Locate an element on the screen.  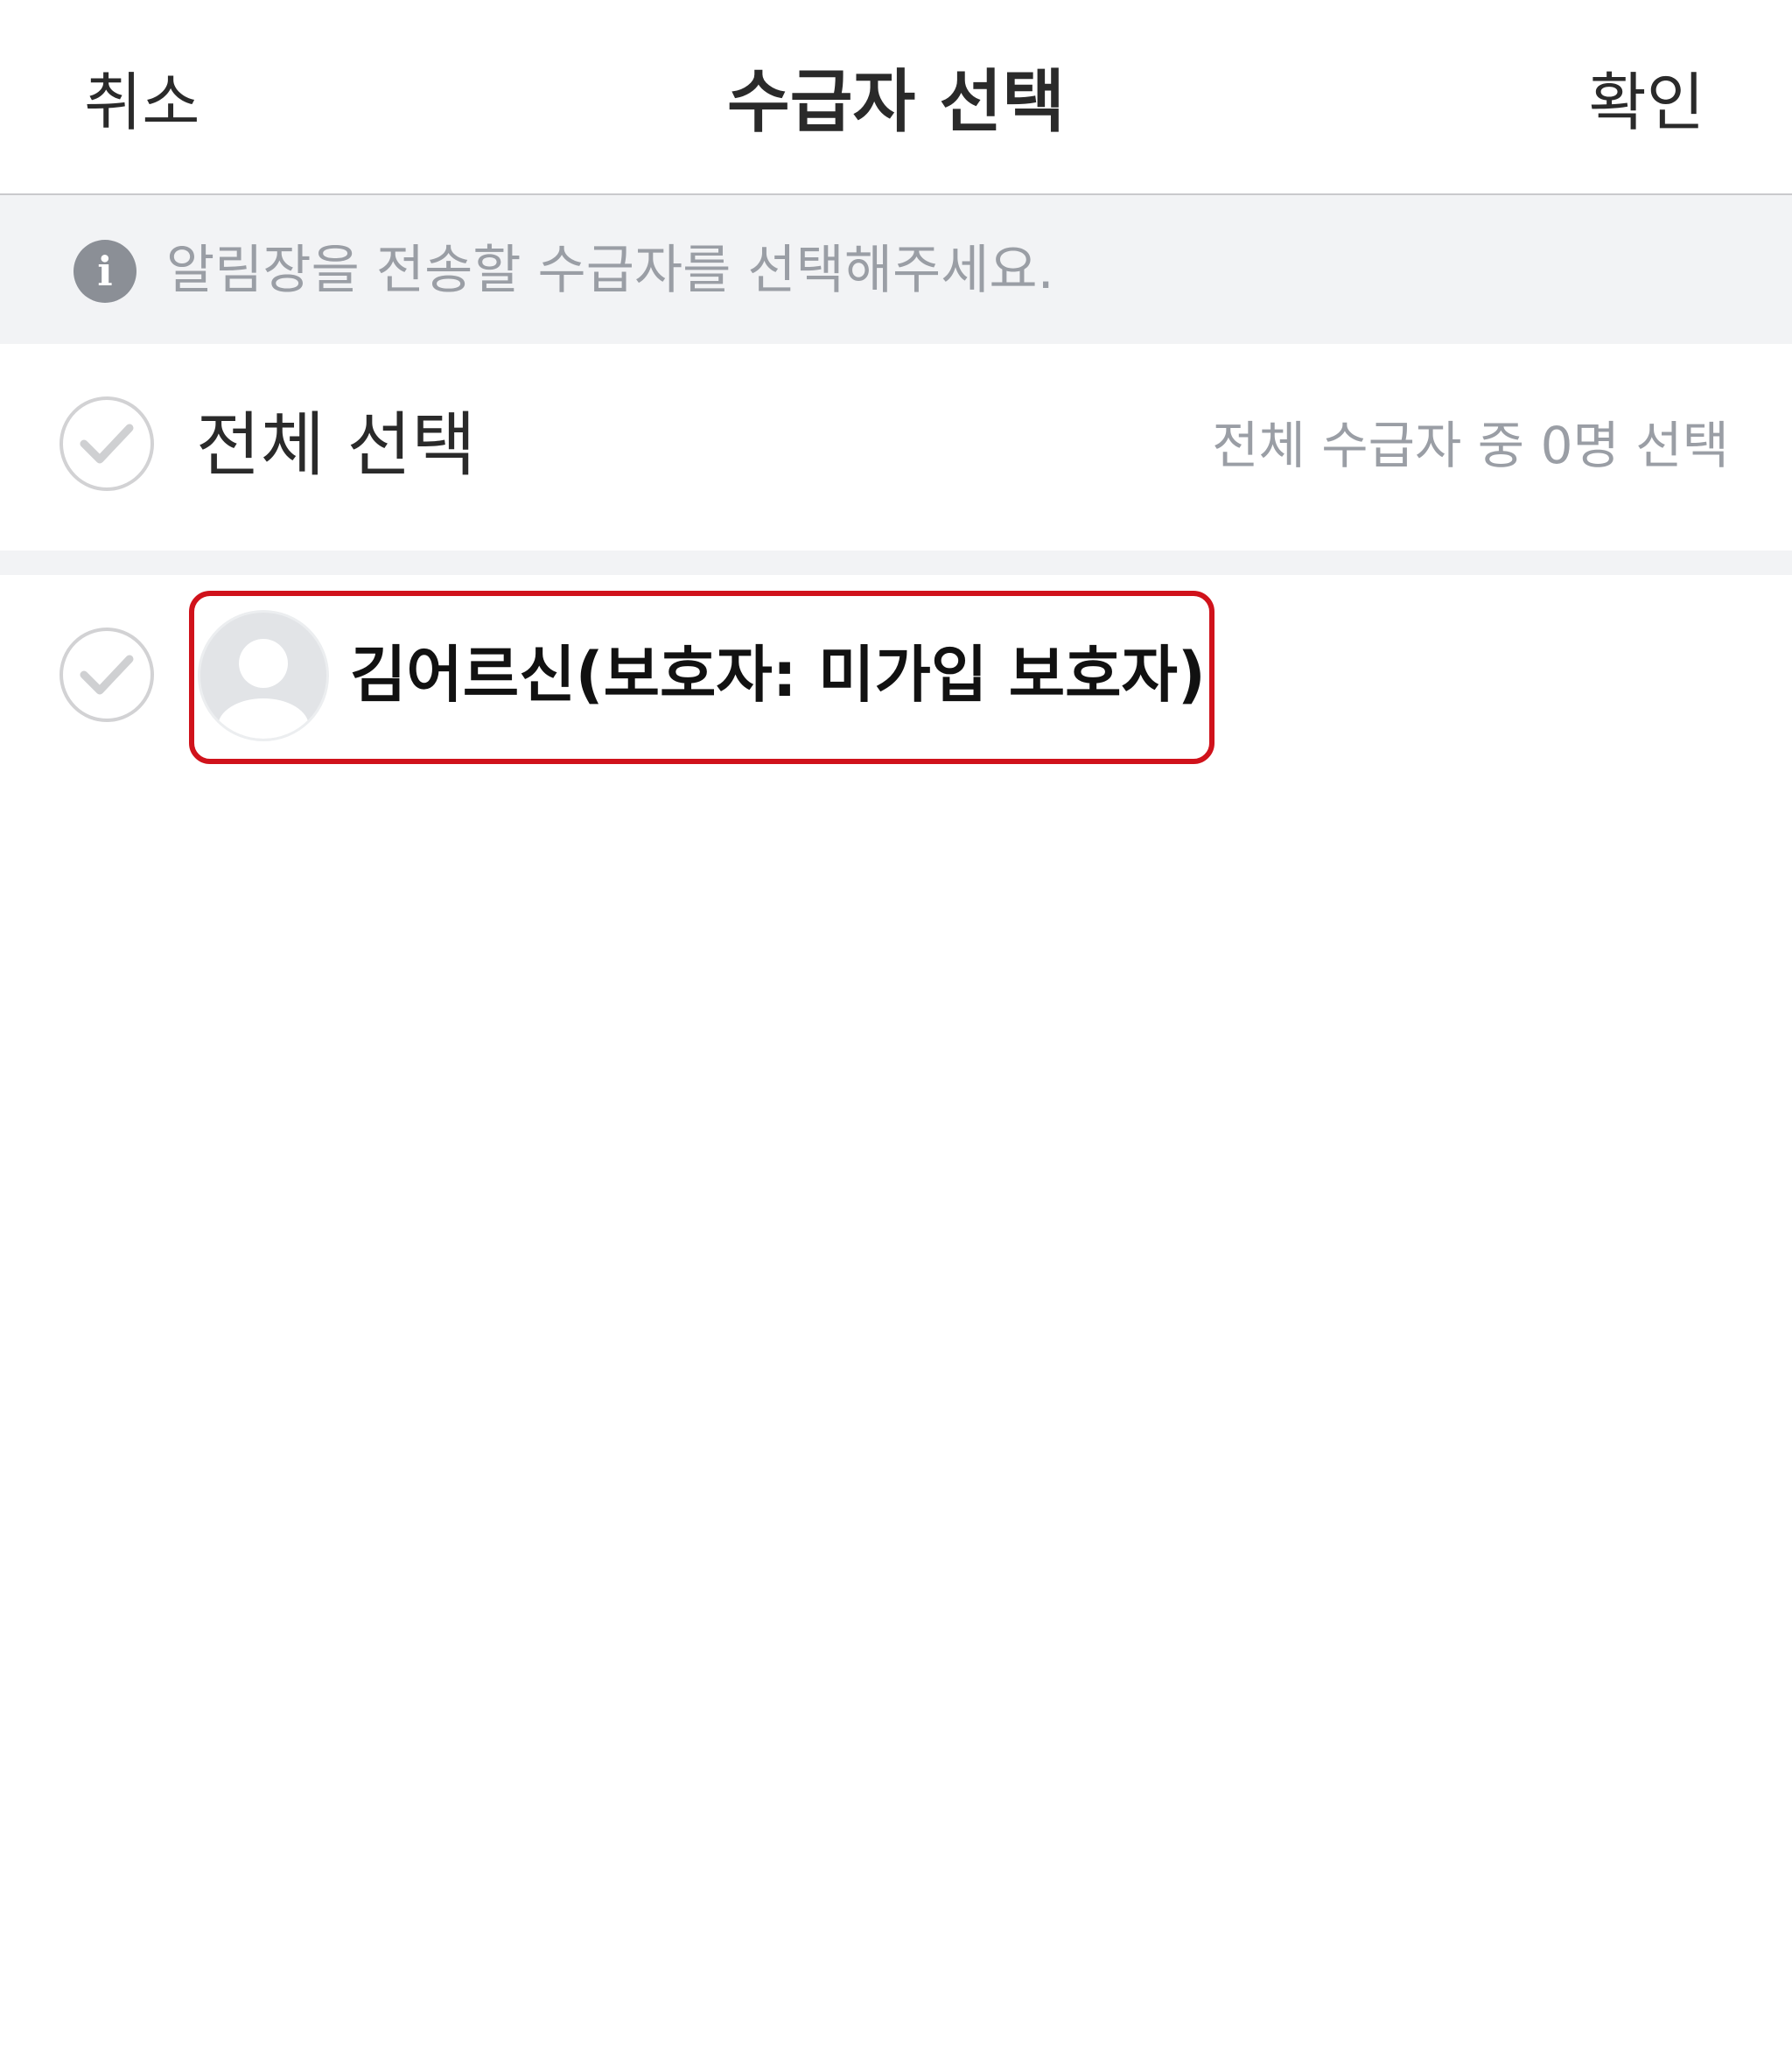
top-bar: 취소 수급자 선택 확인 is located at coordinates (896, 97).